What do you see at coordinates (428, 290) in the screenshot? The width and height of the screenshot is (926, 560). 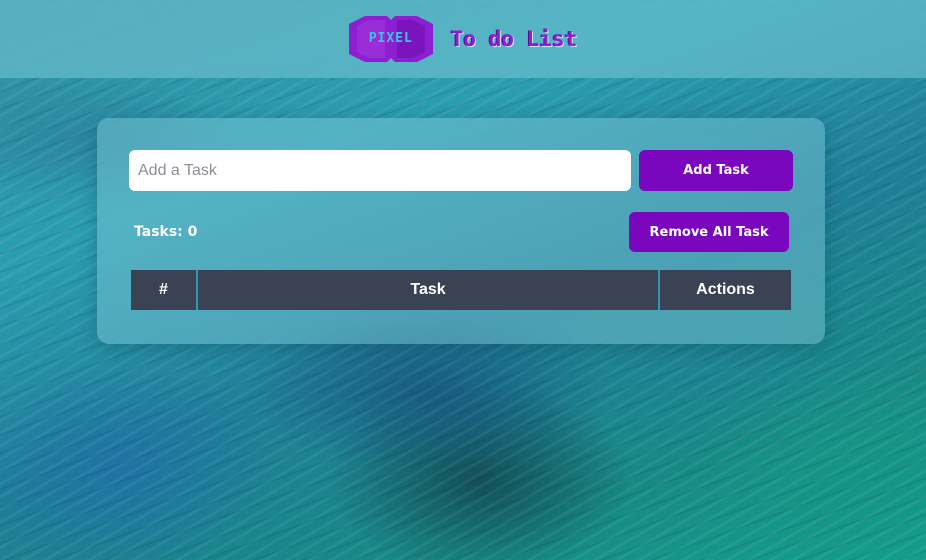 I see `column-header-task: Task` at bounding box center [428, 290].